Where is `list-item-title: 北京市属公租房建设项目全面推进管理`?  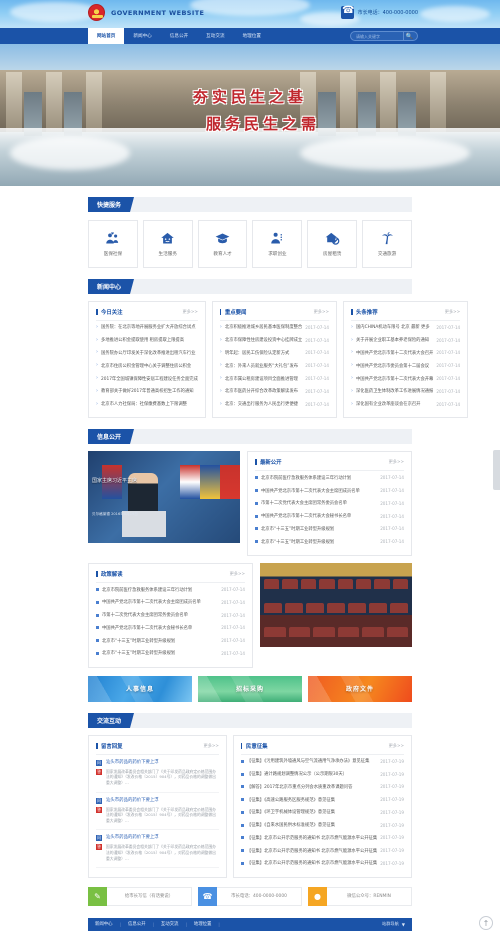
list-item-title: 北京市属公租房建设项目全面推进管理 is located at coordinates (263, 379).